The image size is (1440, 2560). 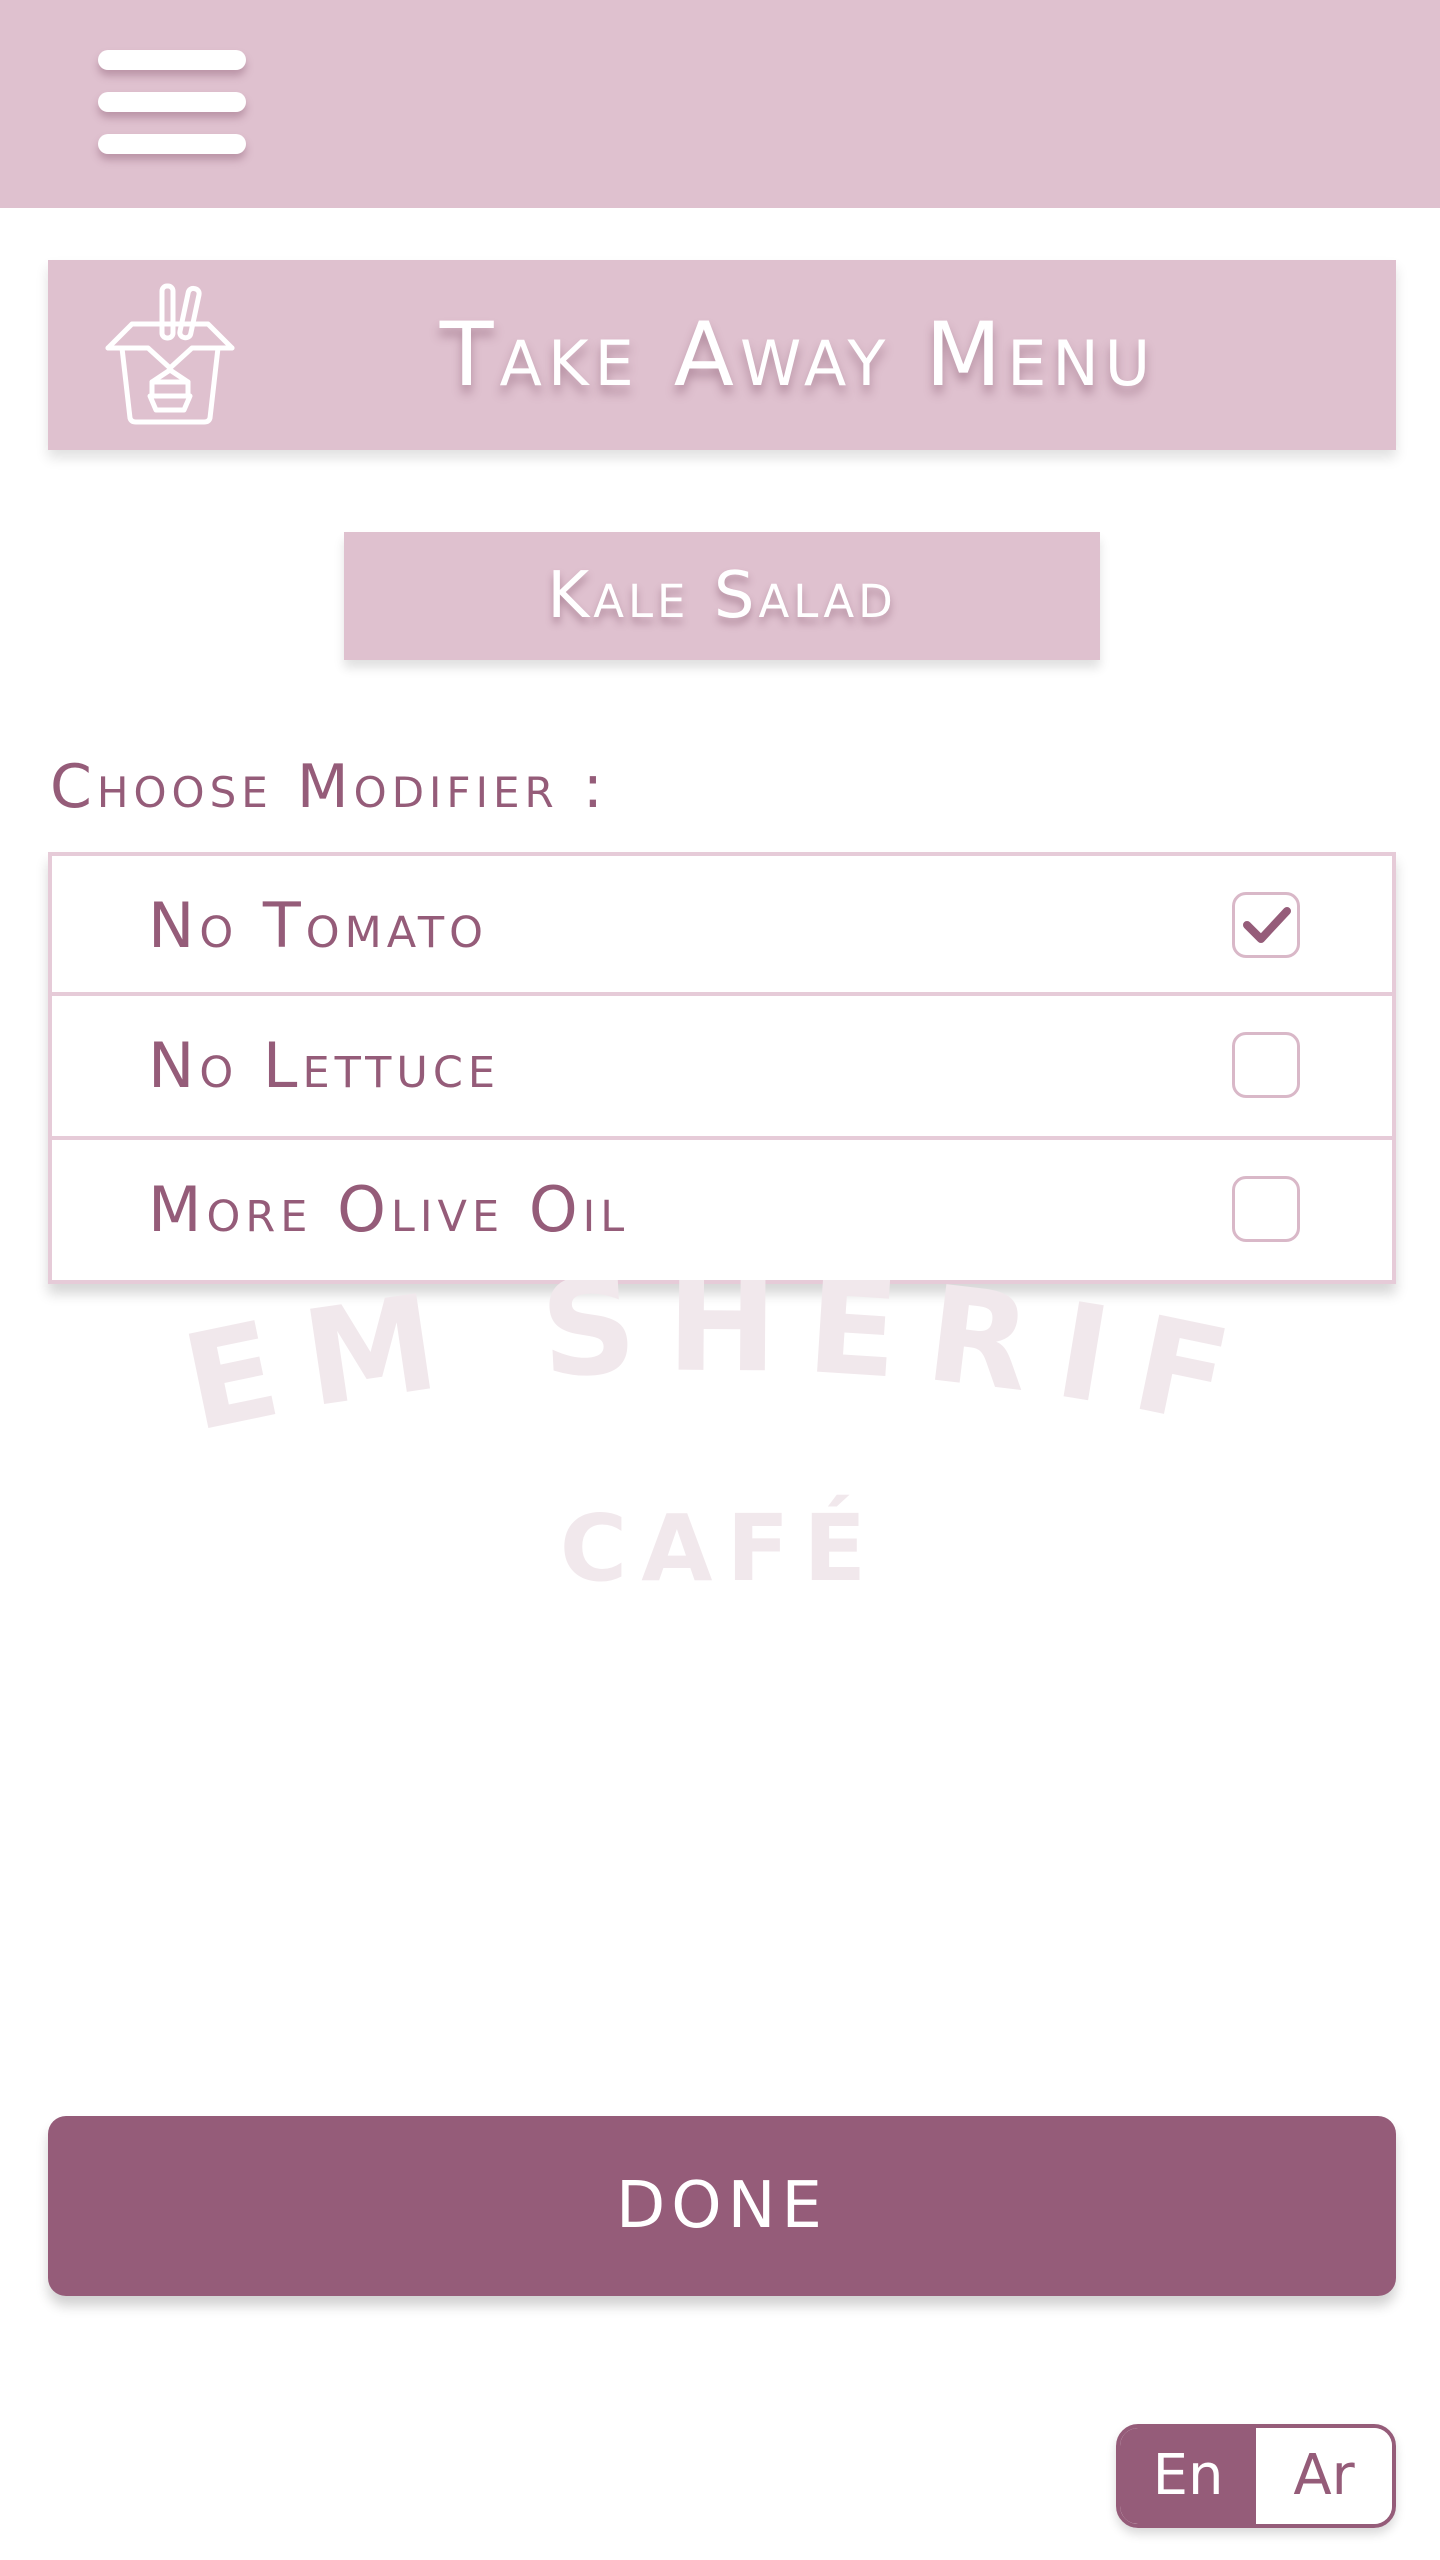 What do you see at coordinates (722, 924) in the screenshot?
I see `modifier-option-no-tomato: No Tomato` at bounding box center [722, 924].